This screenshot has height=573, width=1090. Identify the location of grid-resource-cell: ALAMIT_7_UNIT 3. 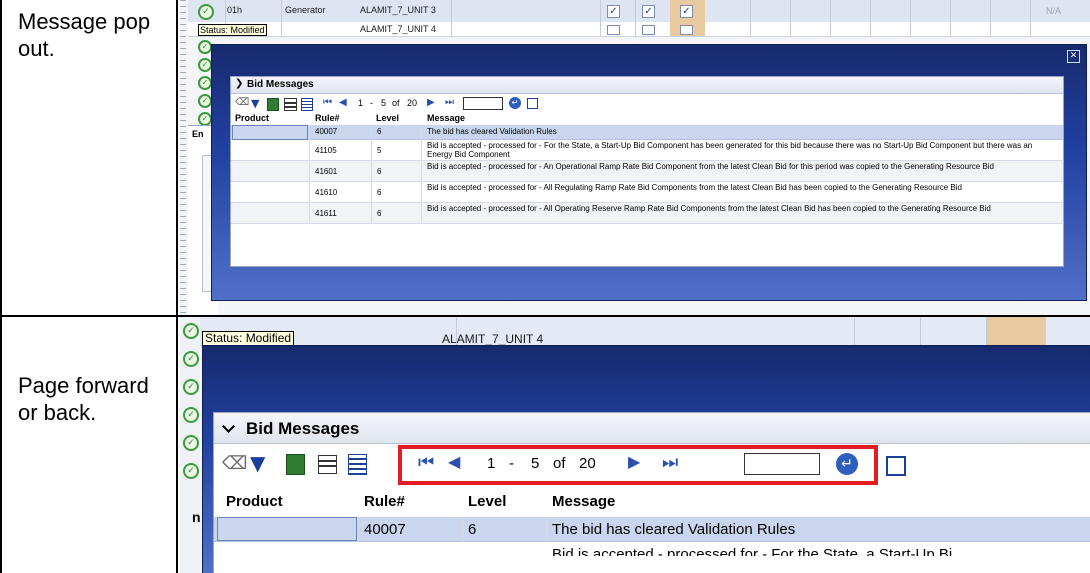
(398, 10).